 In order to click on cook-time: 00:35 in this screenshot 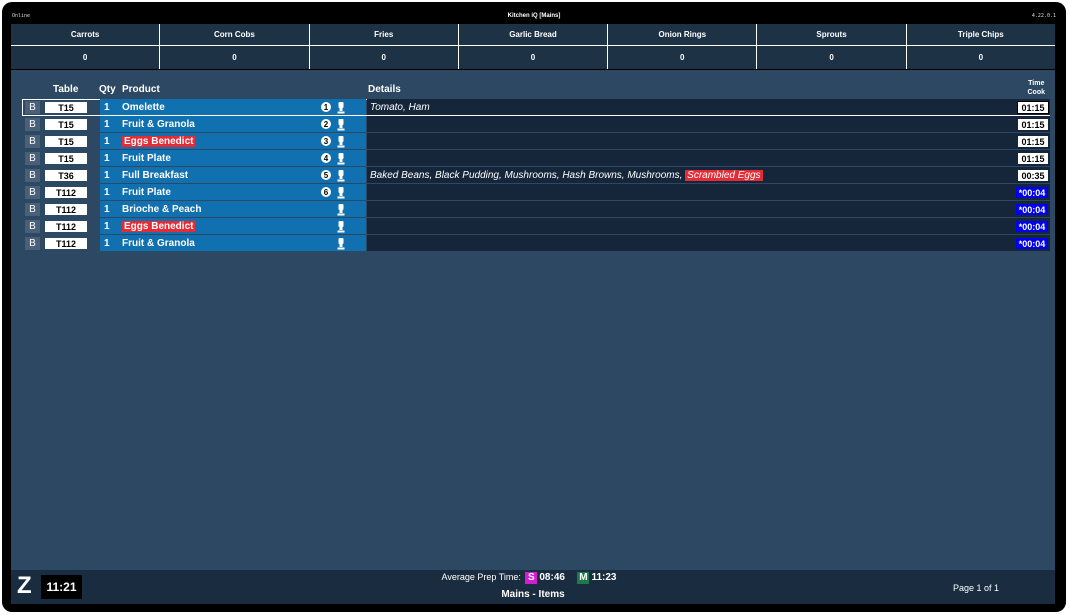, I will do `click(1033, 175)`.